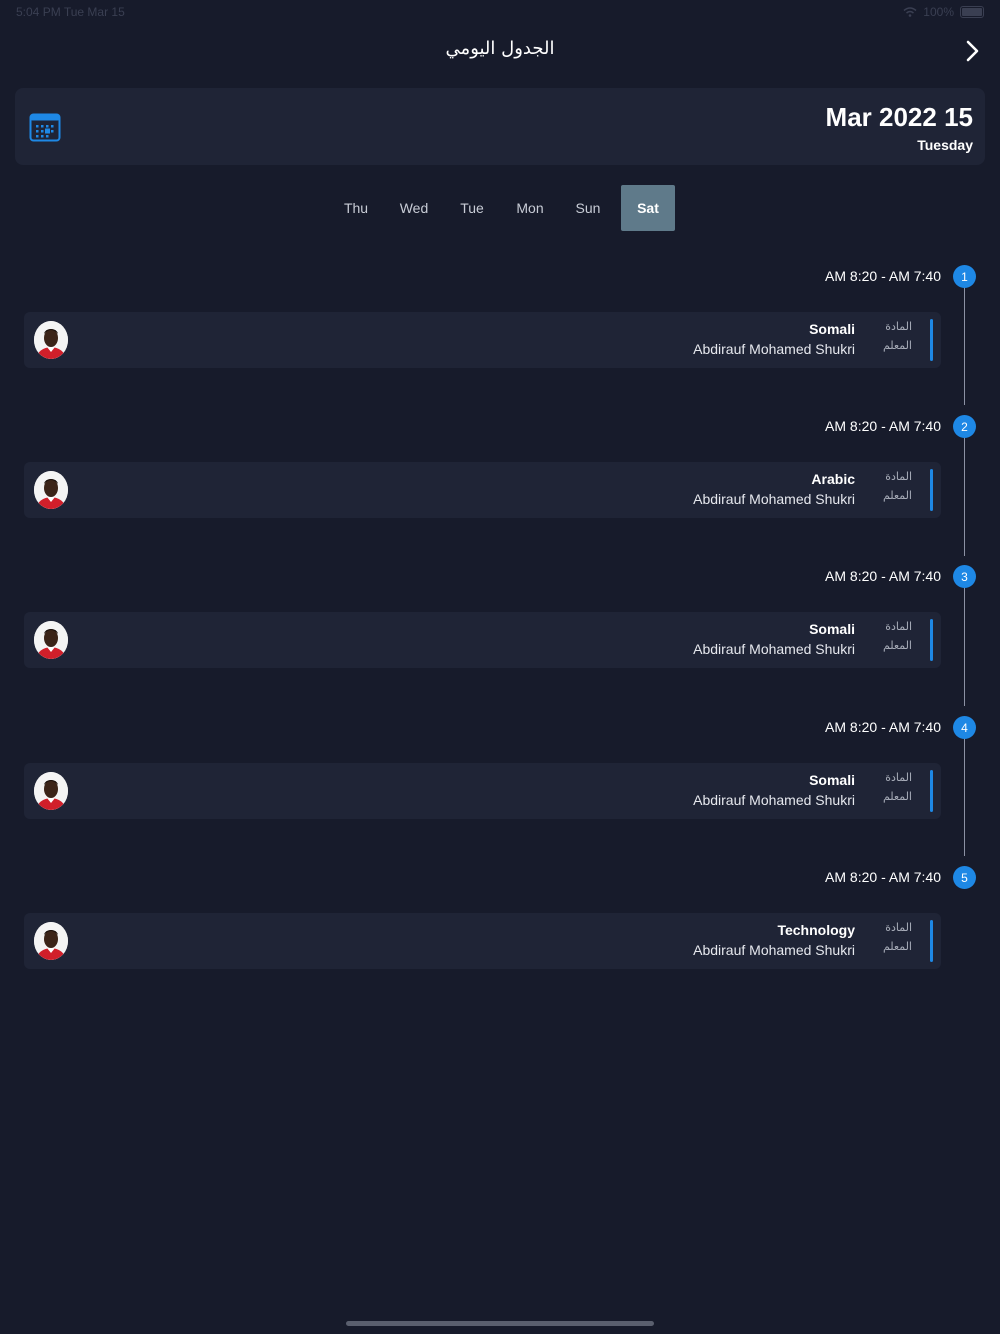 This screenshot has height=1334, width=1000. I want to click on tab-tue: Tue, so click(472, 208).